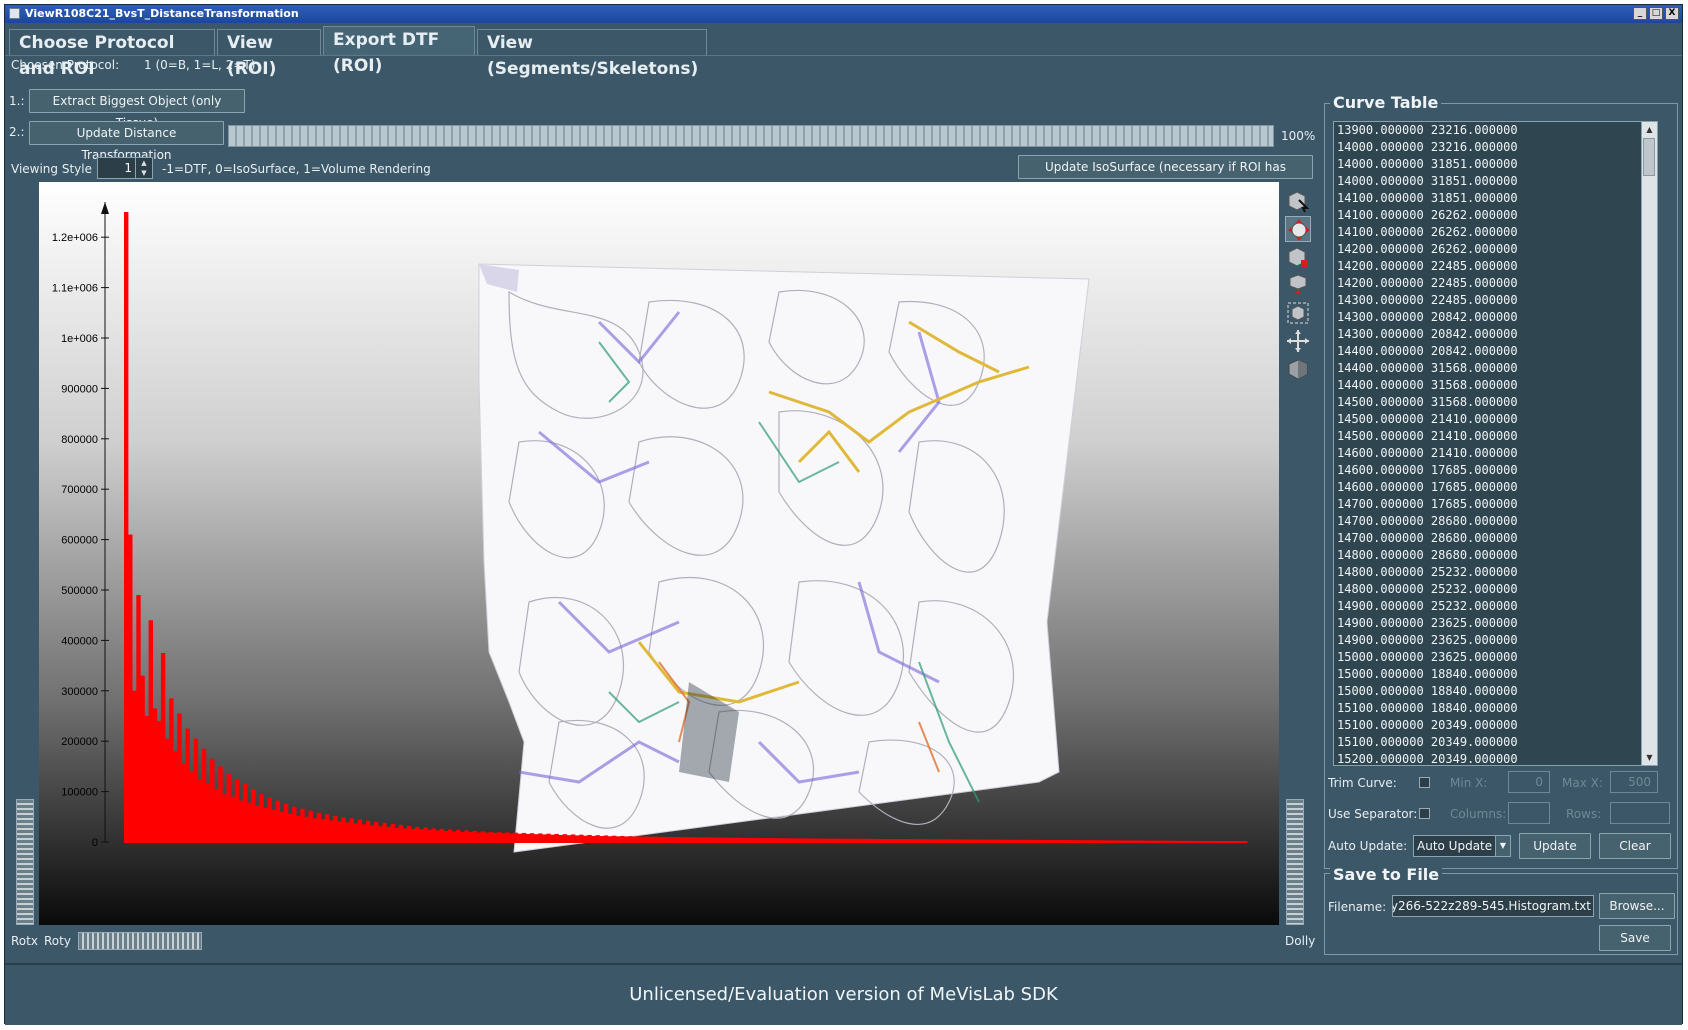 The height and width of the screenshot is (1030, 1688). What do you see at coordinates (1656, 13) in the screenshot?
I see `maximize-button: □` at bounding box center [1656, 13].